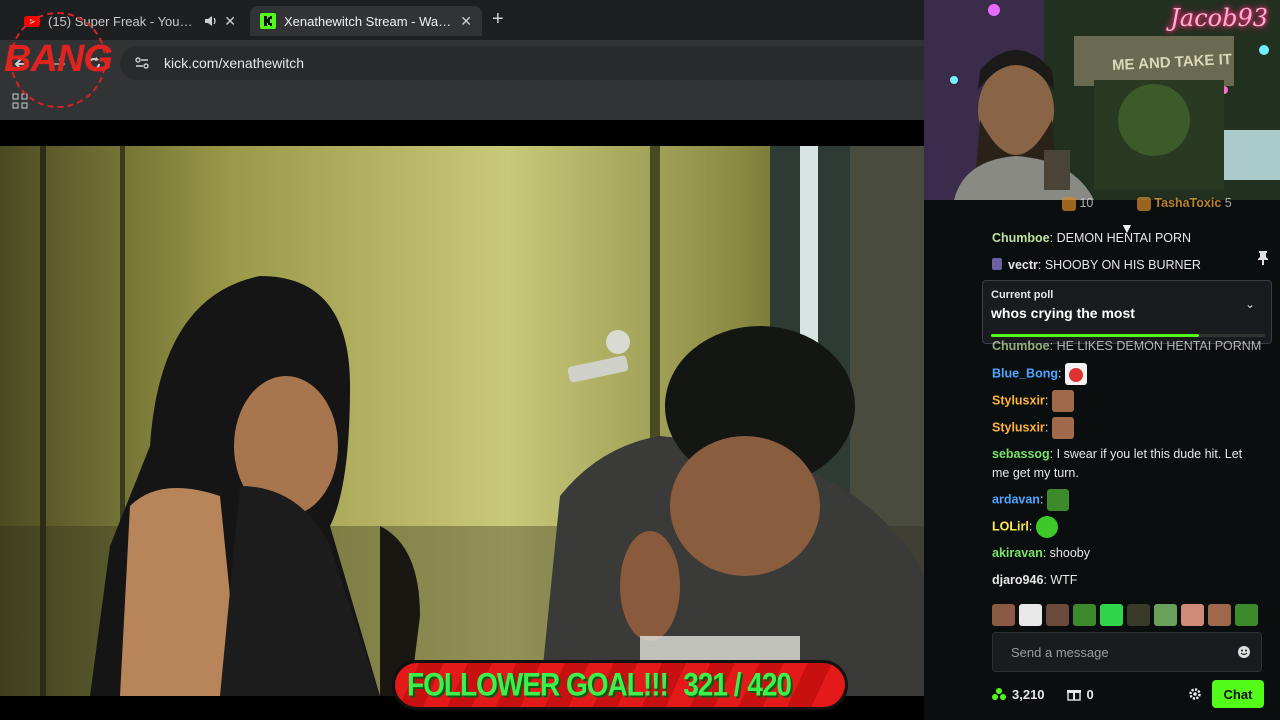 Image resolution: width=1280 pixels, height=720 pixels. What do you see at coordinates (1120, 238) in the screenshot?
I see `chat-text: : DEMON HENTAI PORN` at bounding box center [1120, 238].